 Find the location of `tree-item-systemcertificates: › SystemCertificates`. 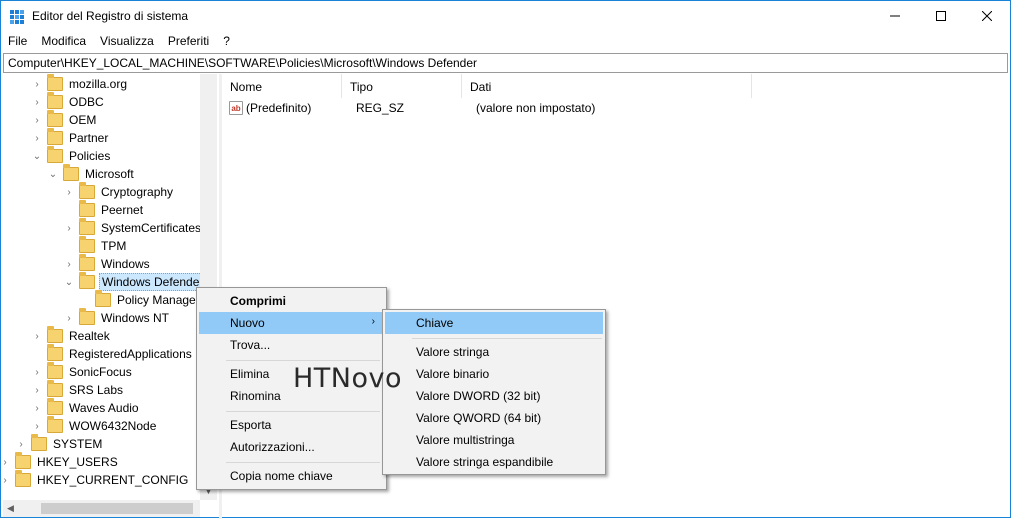

tree-item-systemcertificates: › SystemCertificates is located at coordinates (133, 227).